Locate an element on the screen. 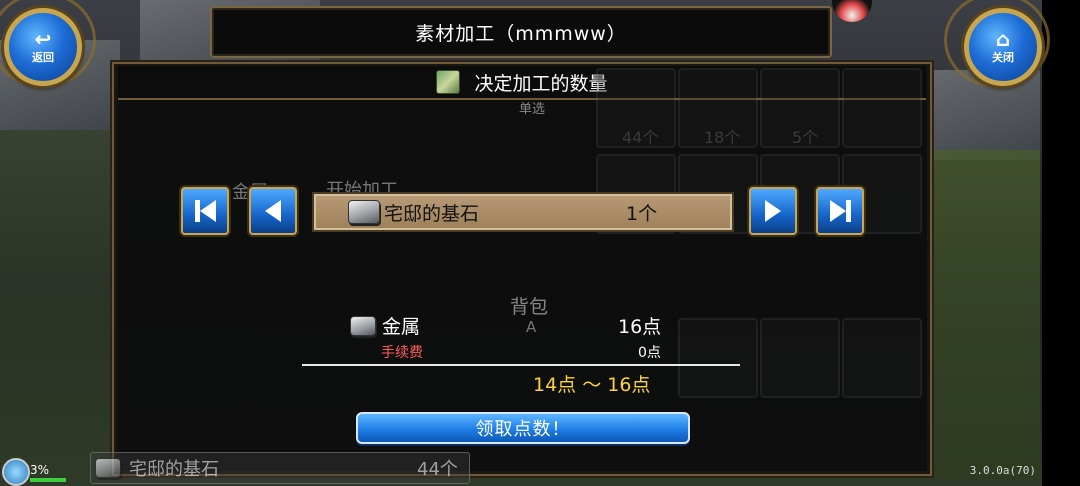 This screenshot has height=486, width=1080. back-button: ↩ 返回 is located at coordinates (43, 47).